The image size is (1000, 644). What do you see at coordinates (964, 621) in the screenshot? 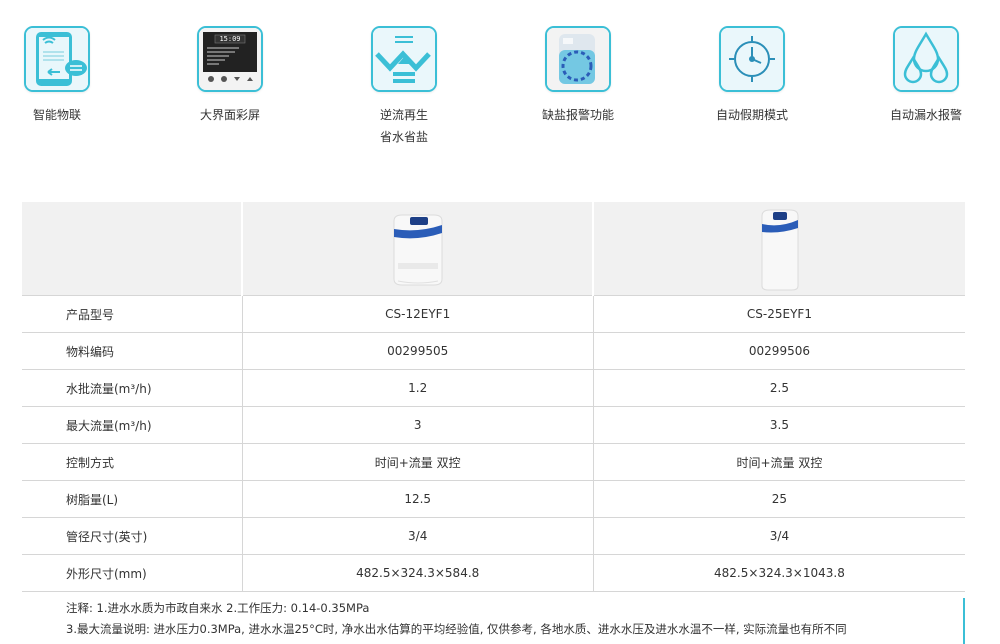
I see `accent-divider` at bounding box center [964, 621].